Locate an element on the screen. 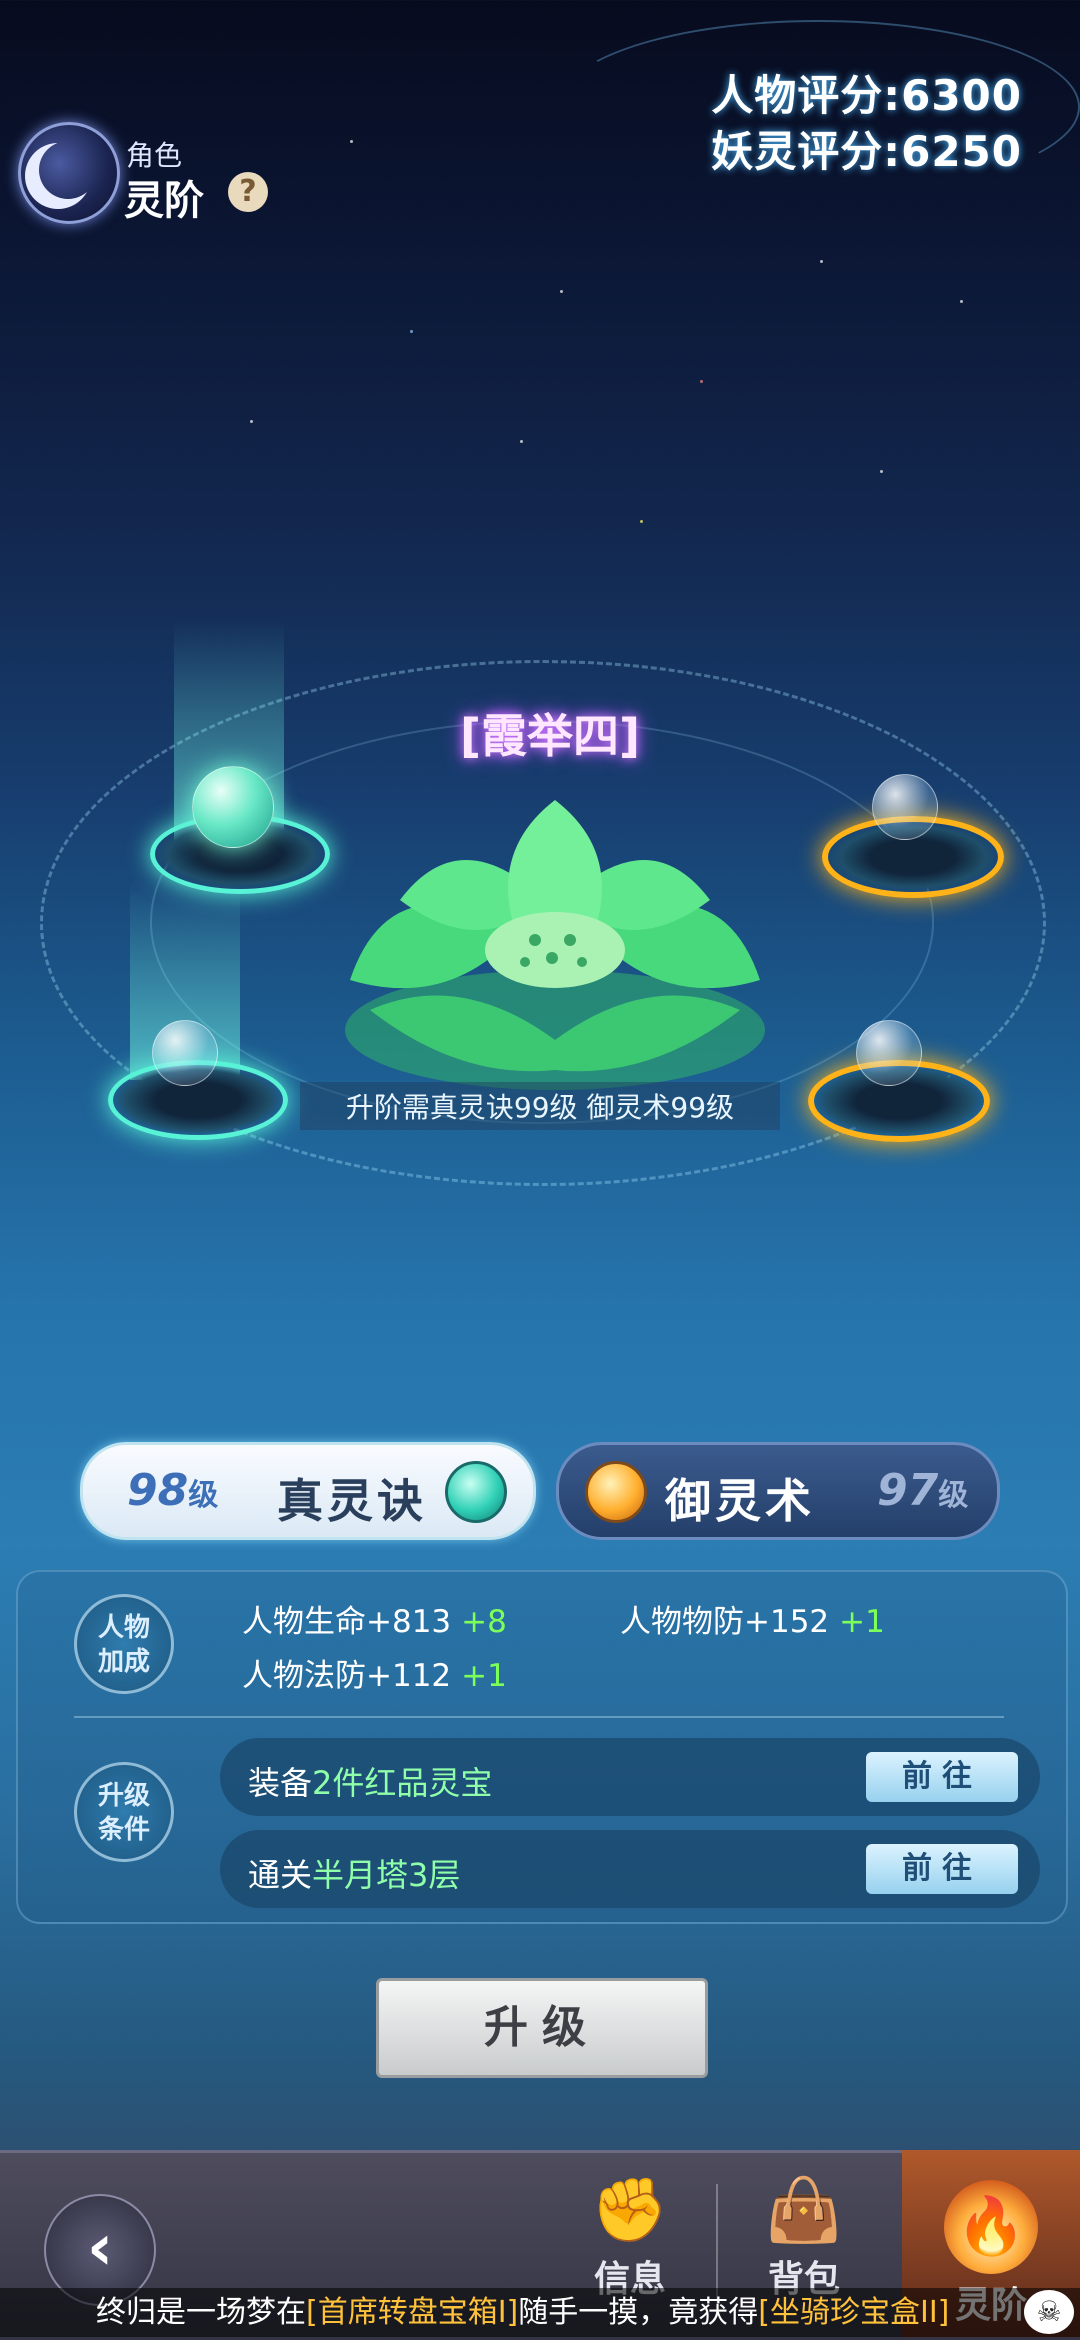  upgrade-requirement: 升阶需真灵诀99级 御灵术99级 is located at coordinates (540, 1106).